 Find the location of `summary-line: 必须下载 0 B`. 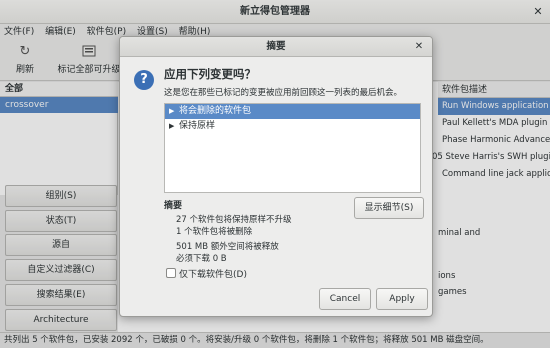

summary-line: 必须下载 0 B is located at coordinates (201, 259).